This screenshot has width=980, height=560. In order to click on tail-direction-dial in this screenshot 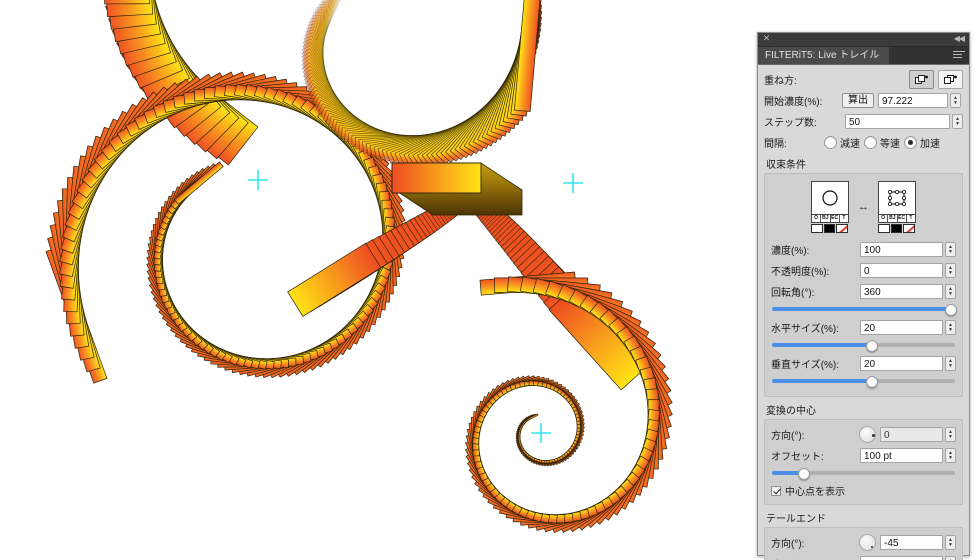, I will do `click(867, 542)`.